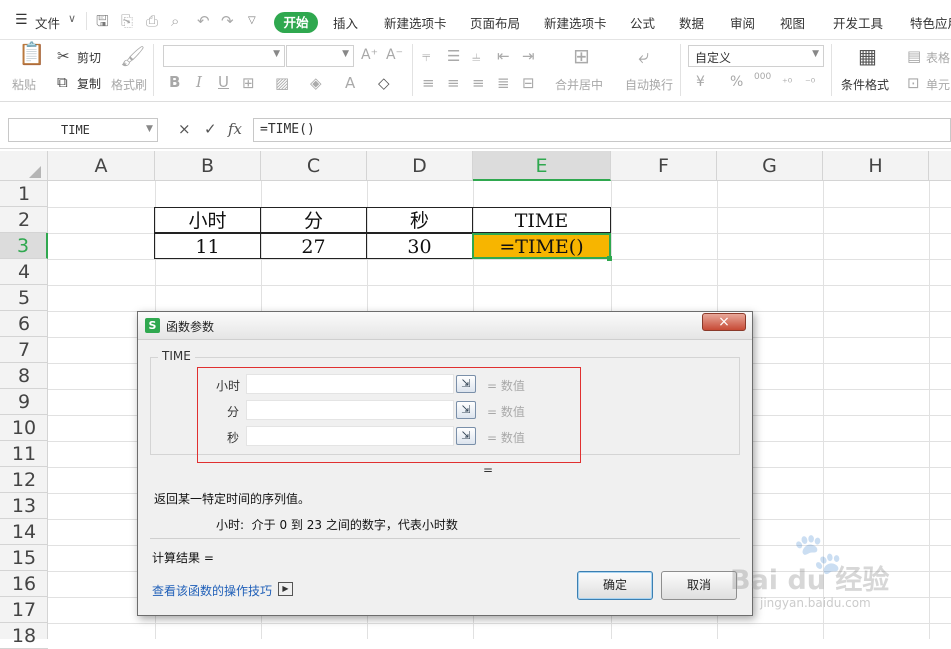 The width and height of the screenshot is (951, 649). I want to click on range-picker-second-icon: ⇲, so click(466, 436).